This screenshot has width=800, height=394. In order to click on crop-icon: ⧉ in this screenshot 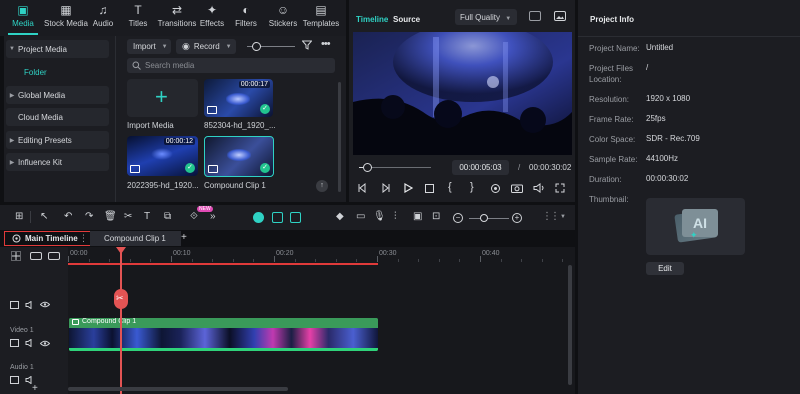, I will do `click(167, 217)`.